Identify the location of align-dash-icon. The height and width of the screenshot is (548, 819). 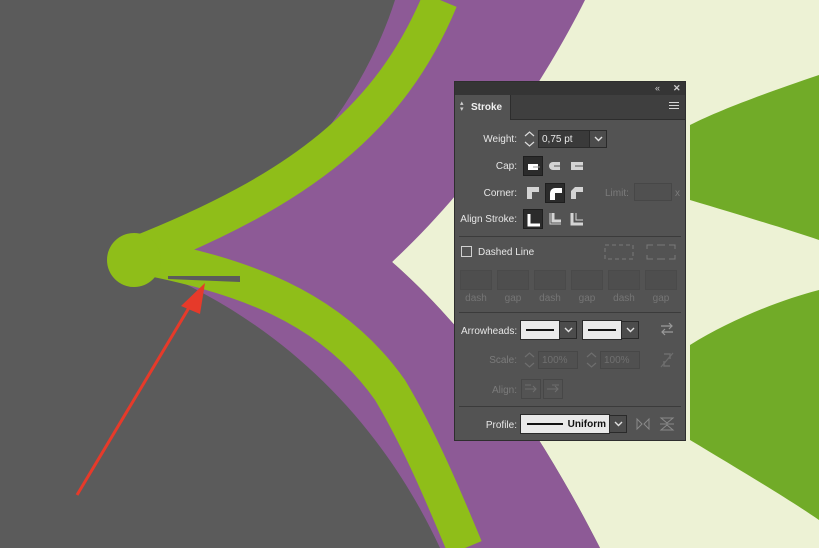
(661, 252).